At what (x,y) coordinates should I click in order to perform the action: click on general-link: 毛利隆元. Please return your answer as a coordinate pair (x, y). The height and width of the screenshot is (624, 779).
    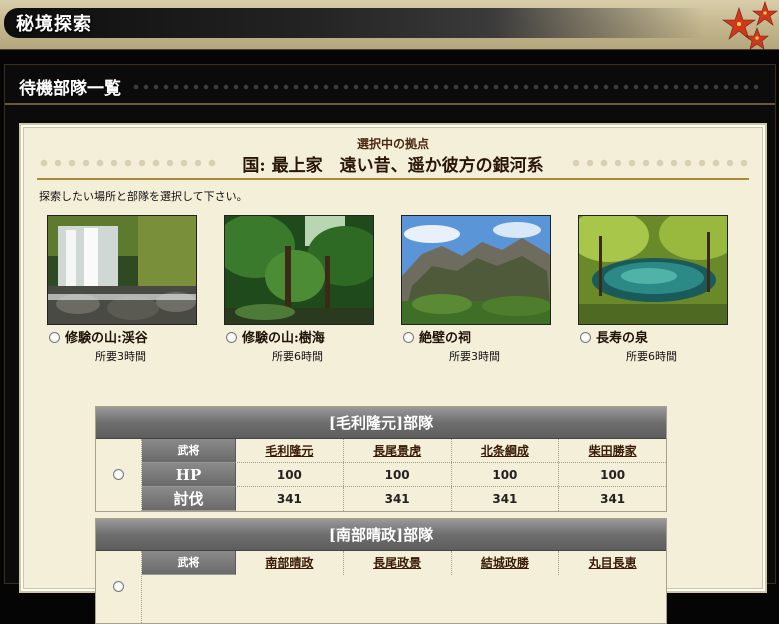
    Looking at the image, I should click on (290, 450).